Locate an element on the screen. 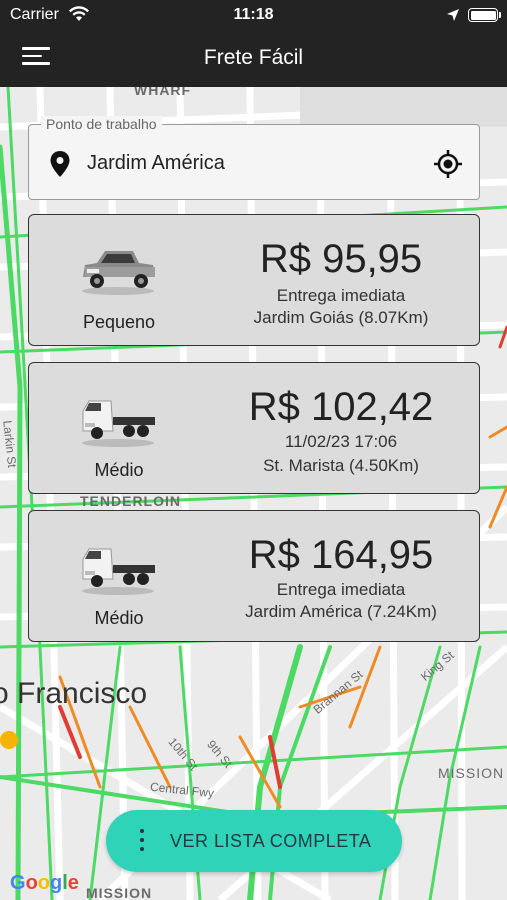  work-location-legend: Ponto de trabalho is located at coordinates (101, 124).